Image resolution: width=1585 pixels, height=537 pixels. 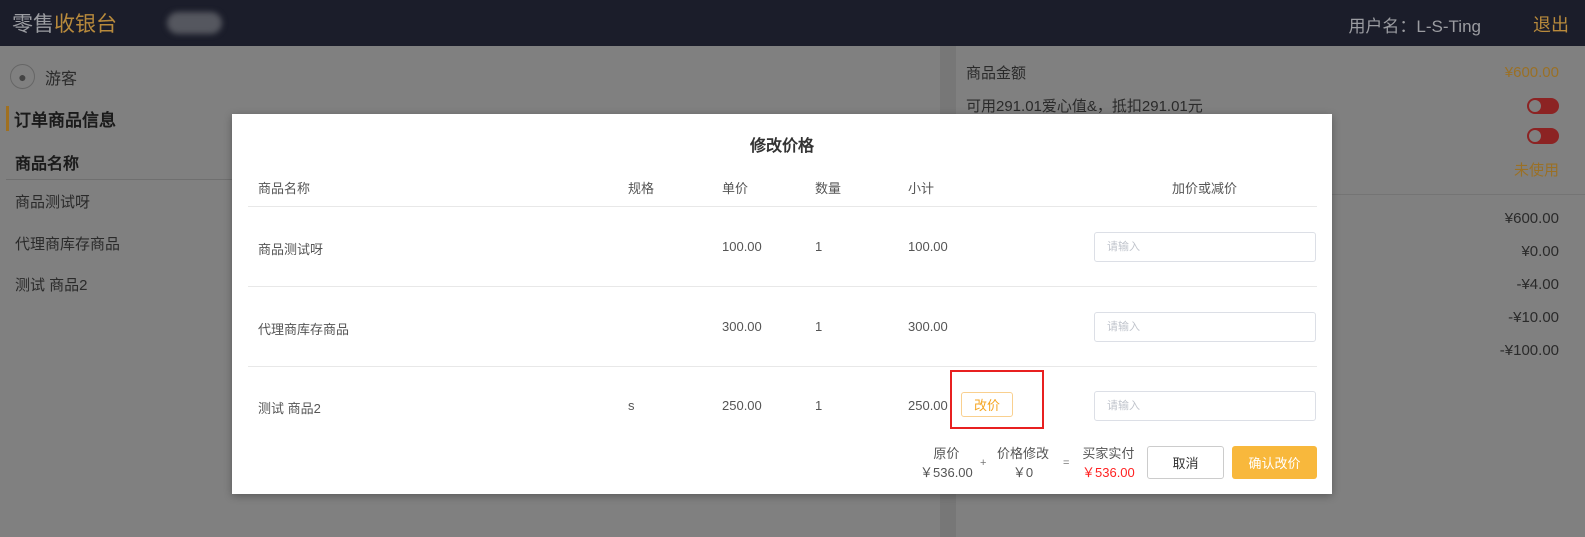 I want to click on cell-price: 250.00, so click(x=742, y=405).